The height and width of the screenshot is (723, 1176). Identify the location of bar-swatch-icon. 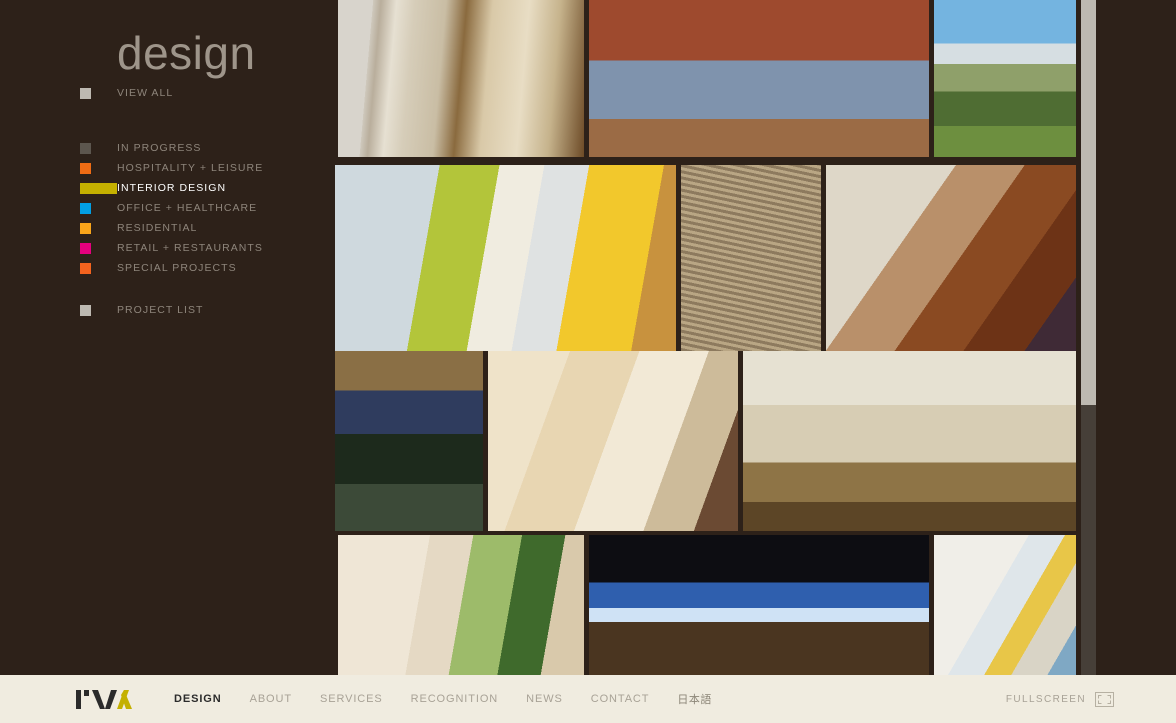
(98, 188).